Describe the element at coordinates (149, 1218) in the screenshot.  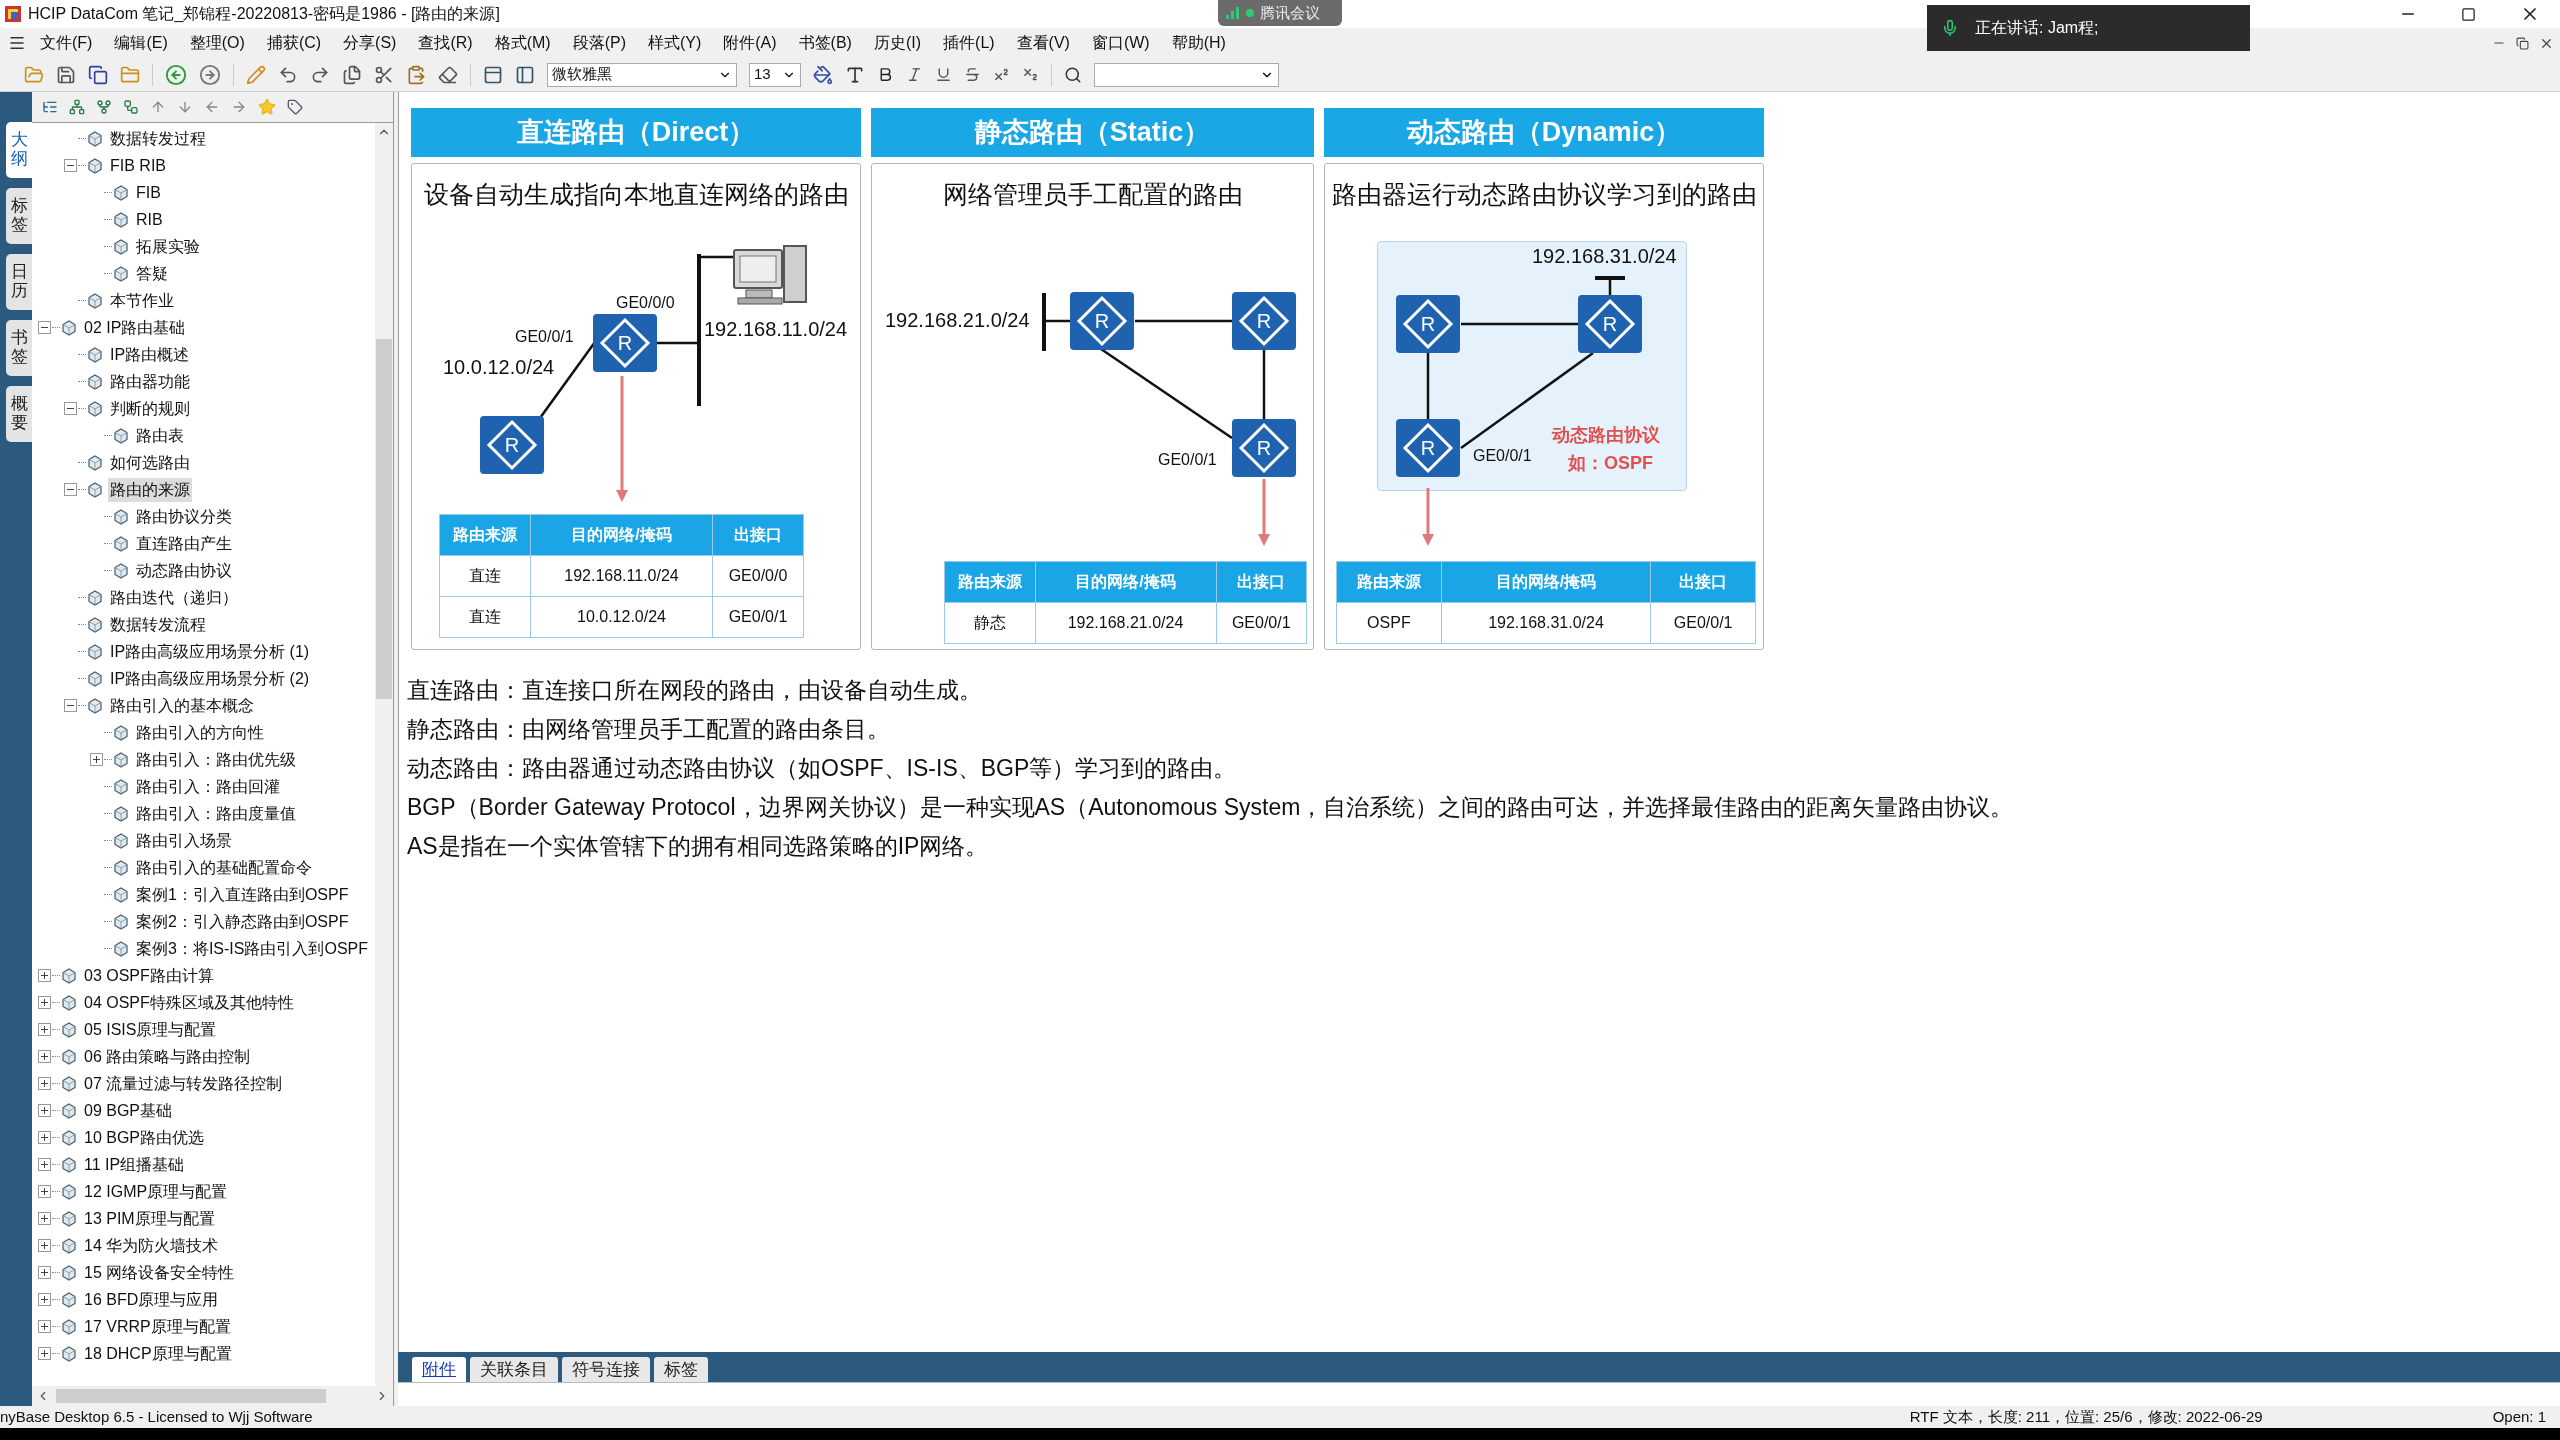
I see `tree-item: 13 PIM原理与配置` at that location.